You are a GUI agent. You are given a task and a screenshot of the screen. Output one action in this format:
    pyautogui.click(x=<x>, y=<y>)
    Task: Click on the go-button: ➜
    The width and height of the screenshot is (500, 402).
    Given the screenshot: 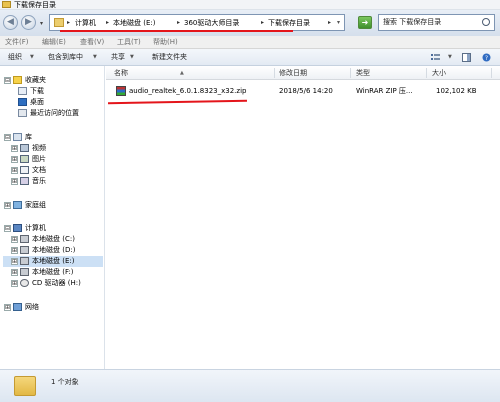 What is the action you would take?
    pyautogui.click(x=365, y=22)
    